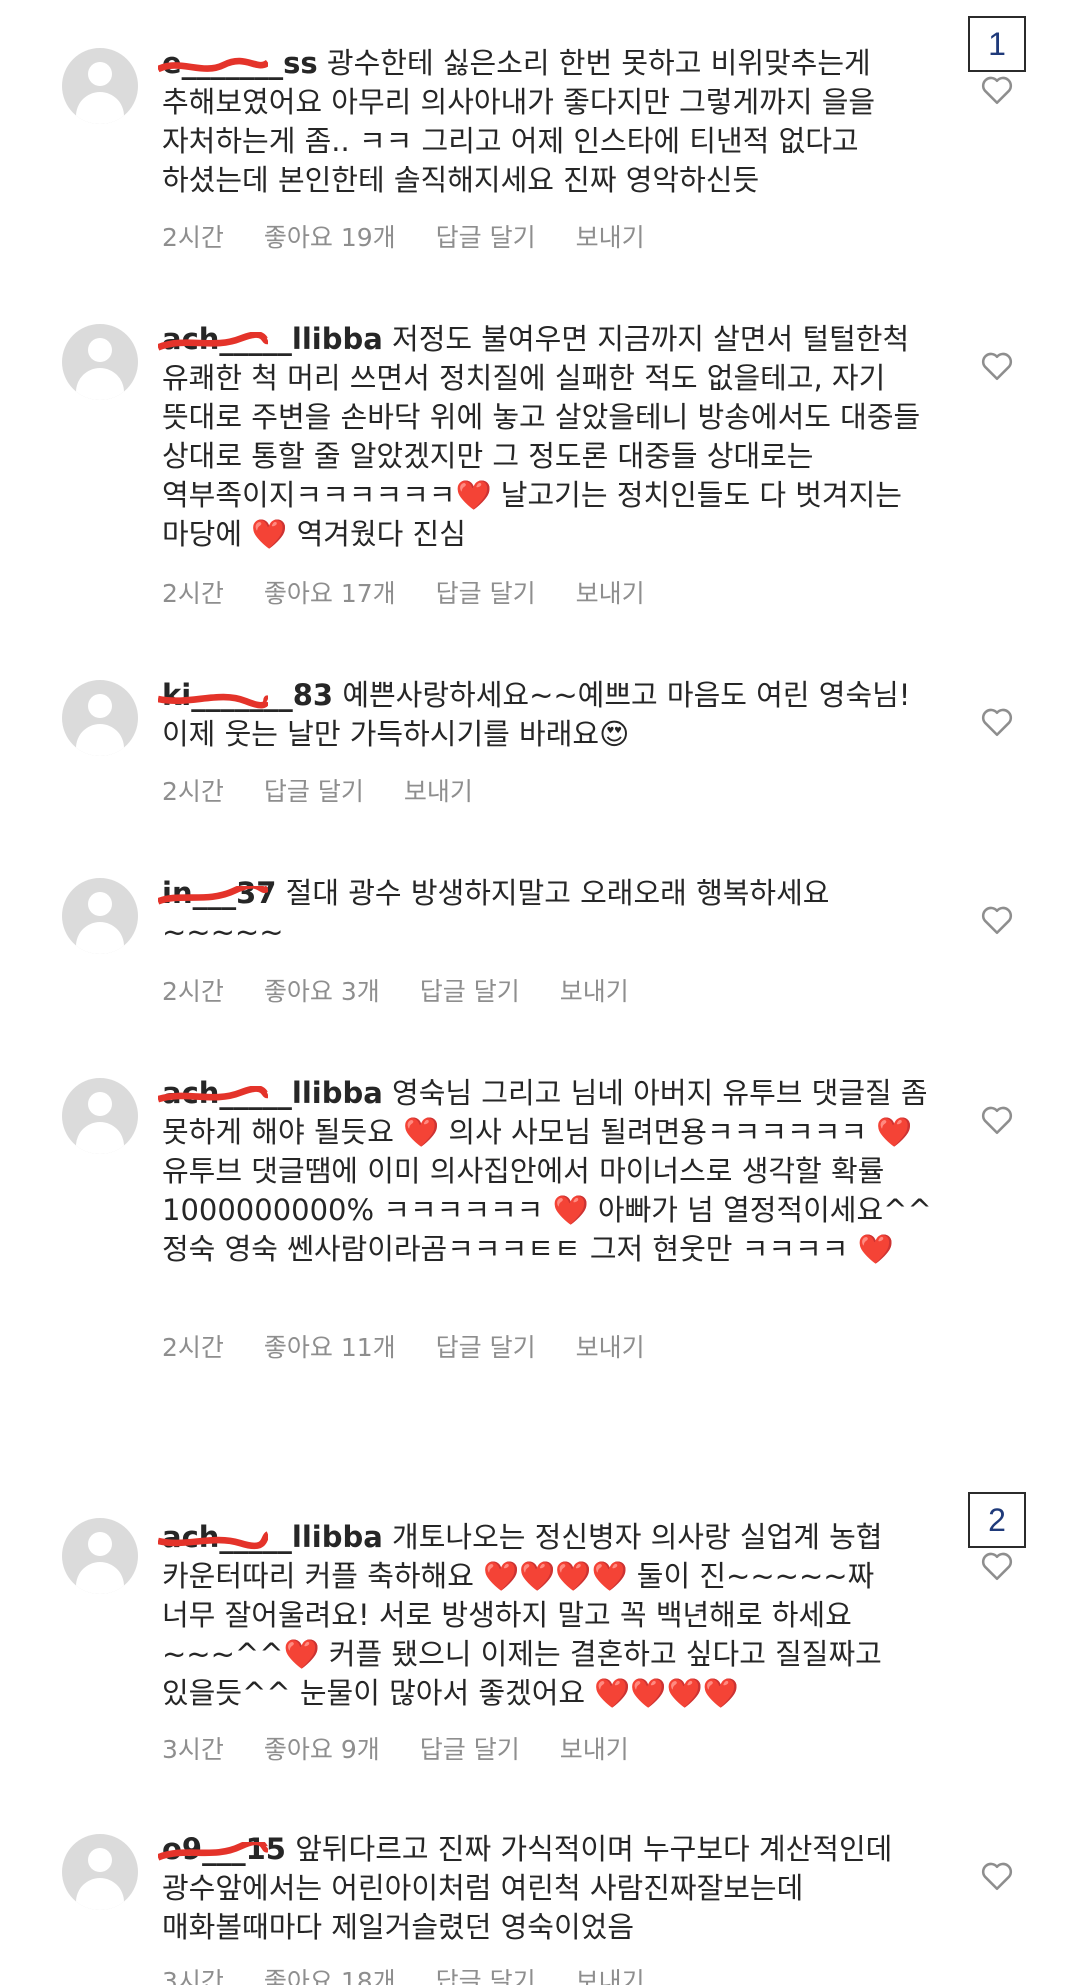 The width and height of the screenshot is (1080, 1985). I want to click on comment-meta: 2시간 좋아요 11개 답글 달기 보내기, so click(423, 1346).